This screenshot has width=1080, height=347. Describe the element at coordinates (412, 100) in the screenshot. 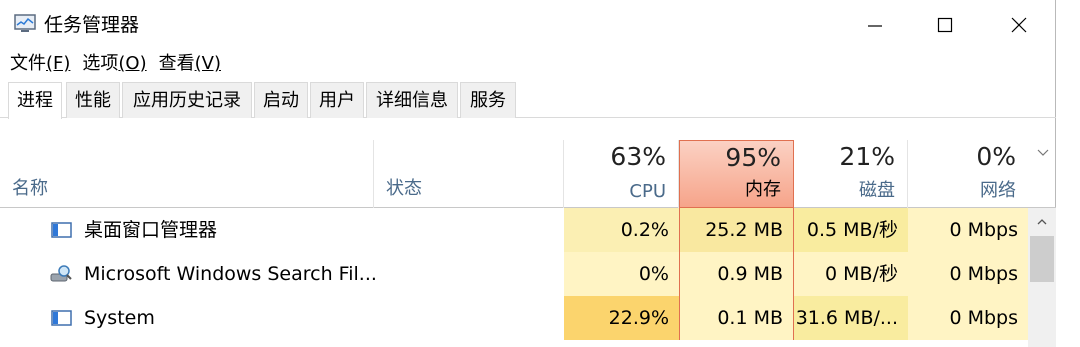

I see `tab-details: 详细信息` at that location.